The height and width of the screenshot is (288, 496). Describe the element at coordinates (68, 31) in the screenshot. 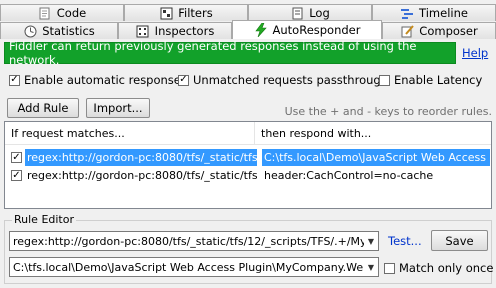

I see `tab-statistics-label: Statistics` at that location.